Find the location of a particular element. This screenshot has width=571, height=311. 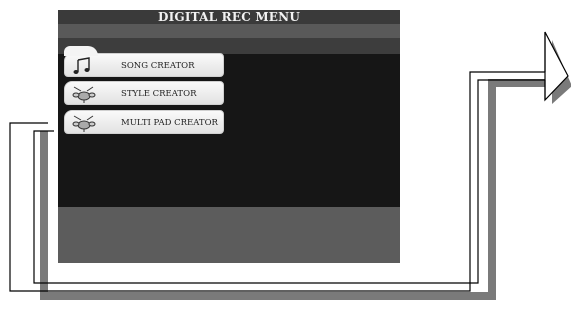

screen-title: DIGITAL REC MENU is located at coordinates (229, 17).